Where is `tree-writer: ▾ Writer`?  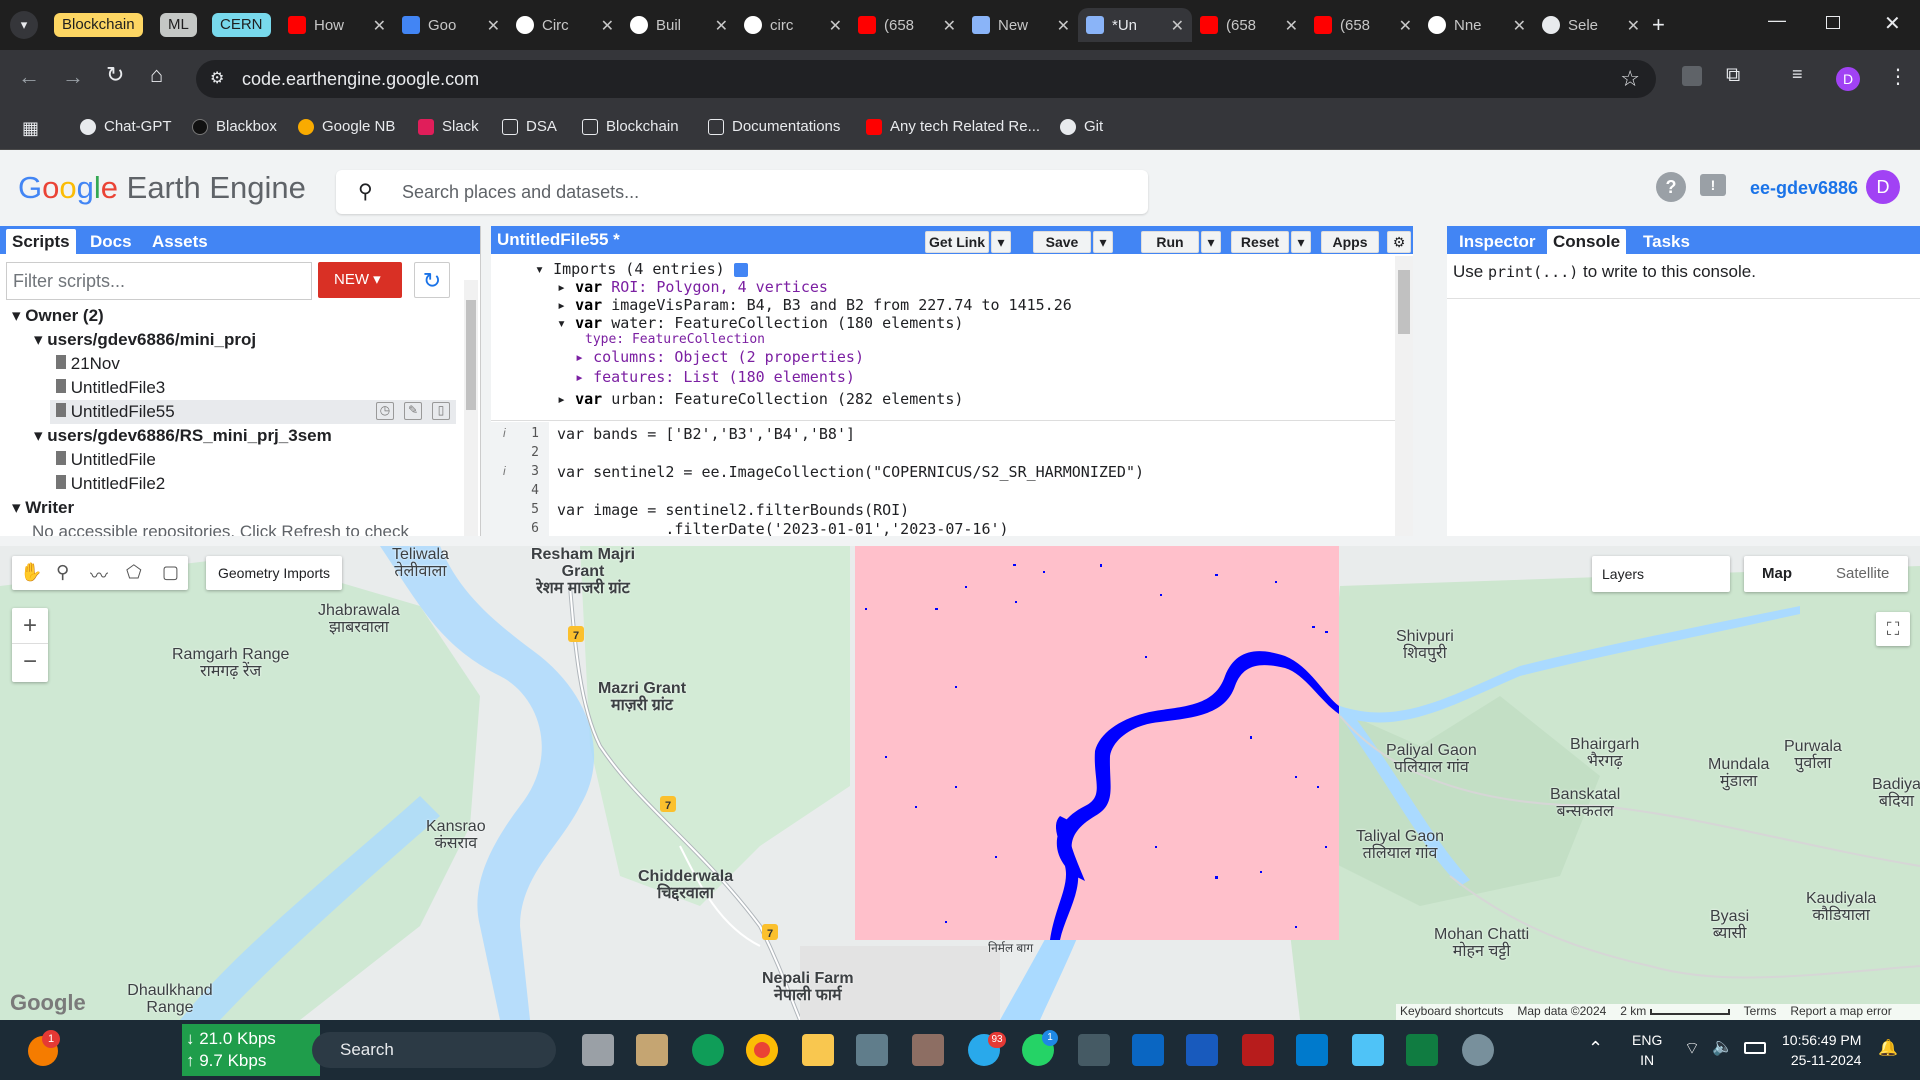 tree-writer: ▾ Writer is located at coordinates (43, 508).